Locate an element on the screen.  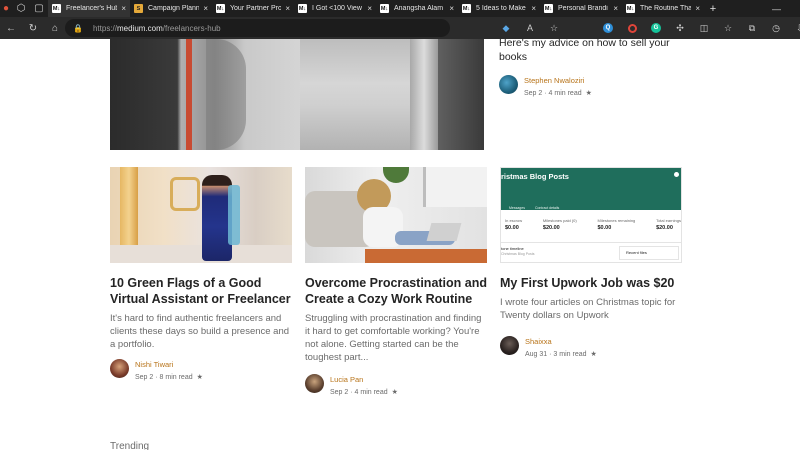
tab-anangsha-alam: M↓ Anangsha Alam × is located at coordinates (417, 8).